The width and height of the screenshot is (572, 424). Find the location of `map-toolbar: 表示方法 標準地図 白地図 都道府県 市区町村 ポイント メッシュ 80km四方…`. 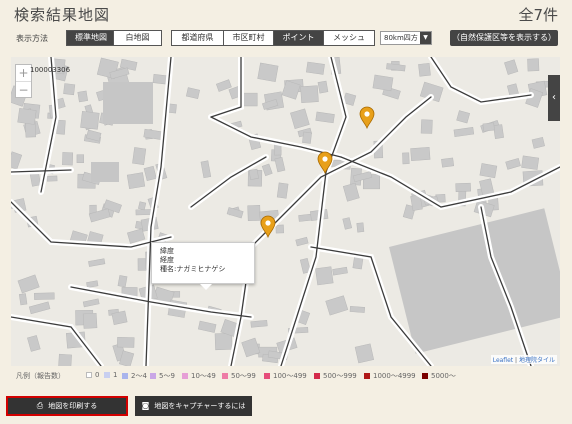

map-toolbar: 表示方法 標準地図 白地図 都道府県 市区町村 ポイント メッシュ 80km四方… is located at coordinates (286, 39).